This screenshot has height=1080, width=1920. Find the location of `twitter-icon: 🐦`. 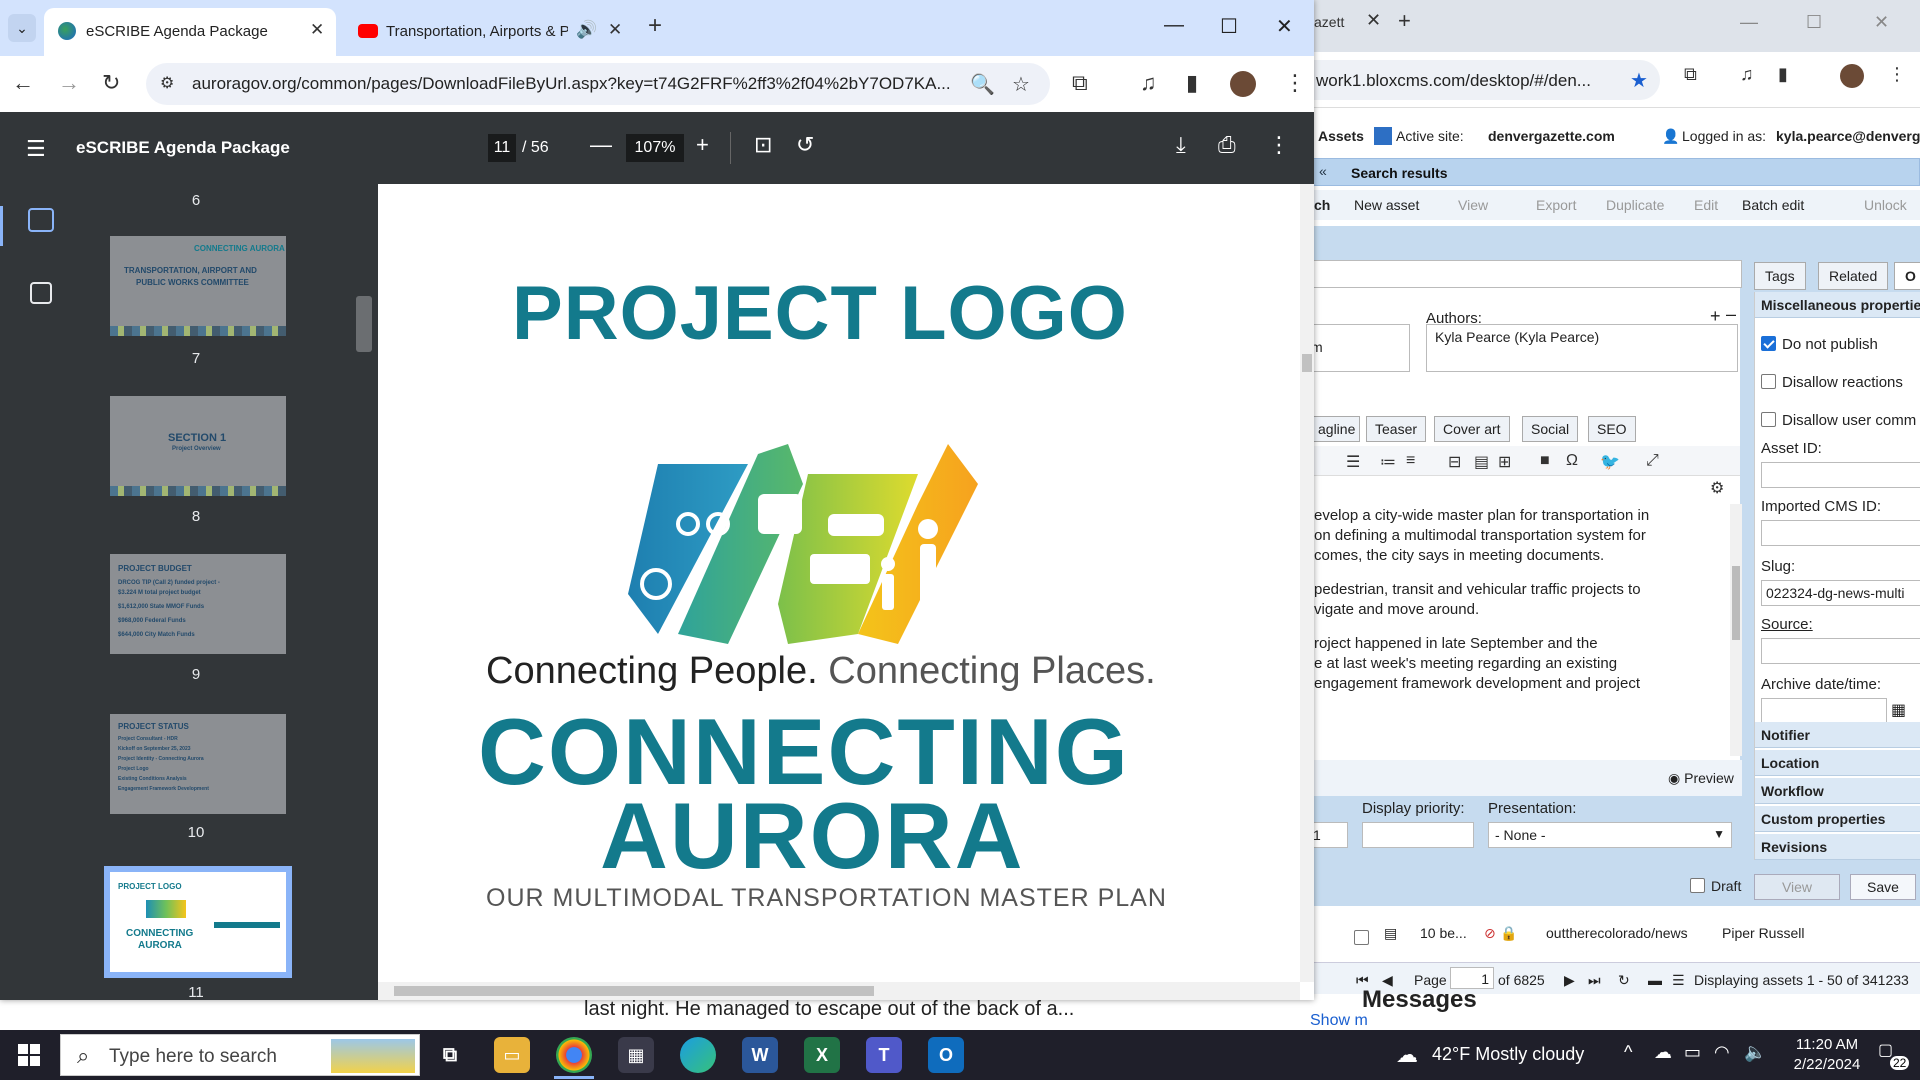

twitter-icon: 🐦 is located at coordinates (1610, 462).